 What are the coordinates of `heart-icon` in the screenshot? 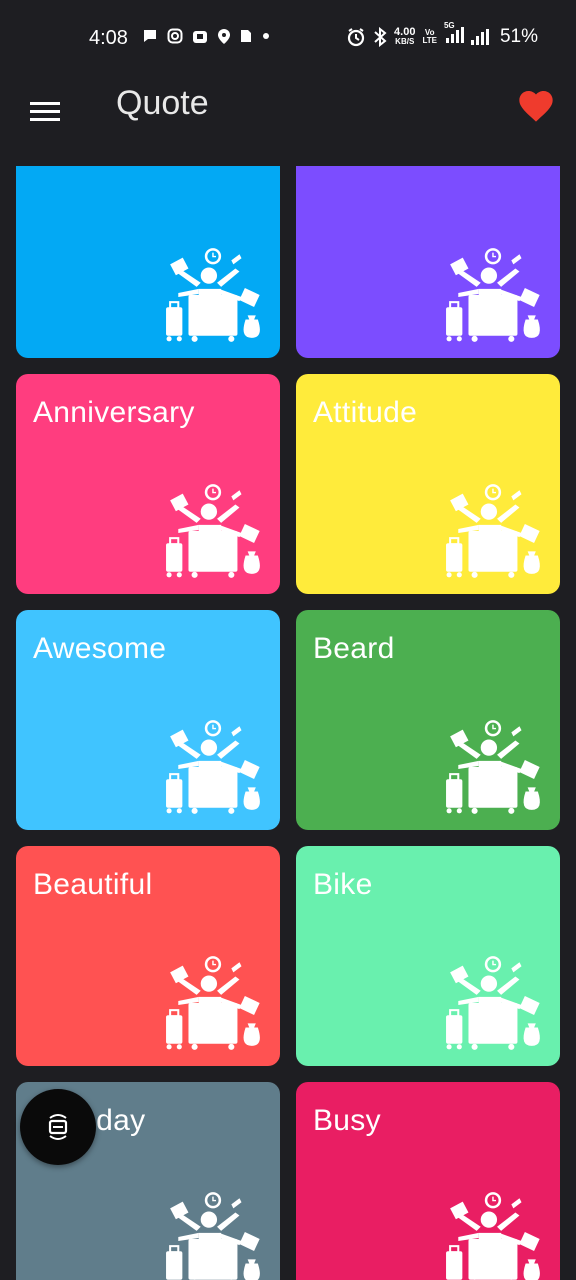 It's located at (536, 106).